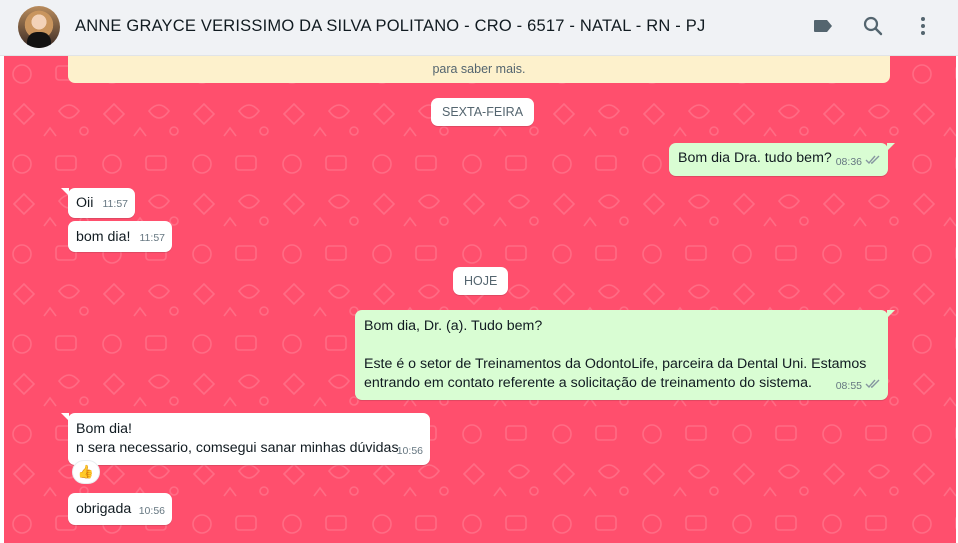 This screenshot has width=958, height=543. What do you see at coordinates (98, 203) in the screenshot?
I see `message-bubble-incoming: Oii 11:57` at bounding box center [98, 203].